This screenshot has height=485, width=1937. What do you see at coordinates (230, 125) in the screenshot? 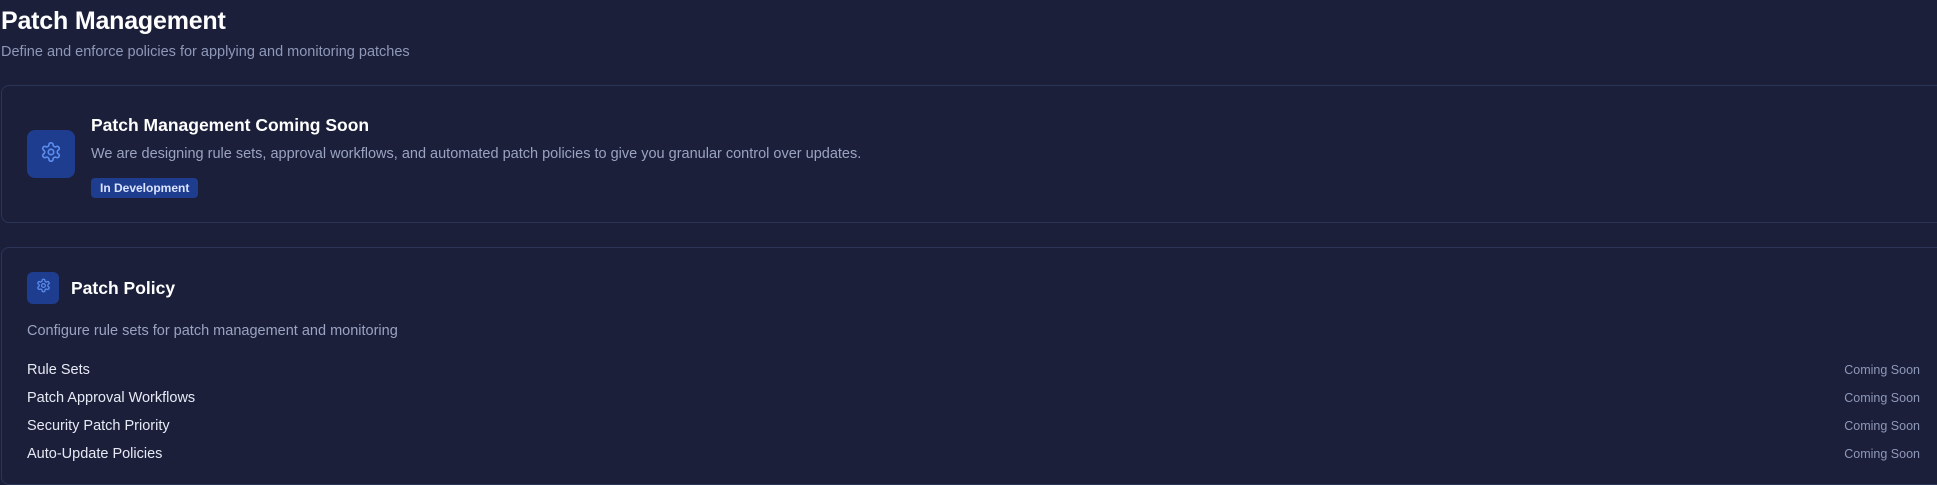
I see `coming-soon-title: Patch Management Coming Soon` at bounding box center [230, 125].